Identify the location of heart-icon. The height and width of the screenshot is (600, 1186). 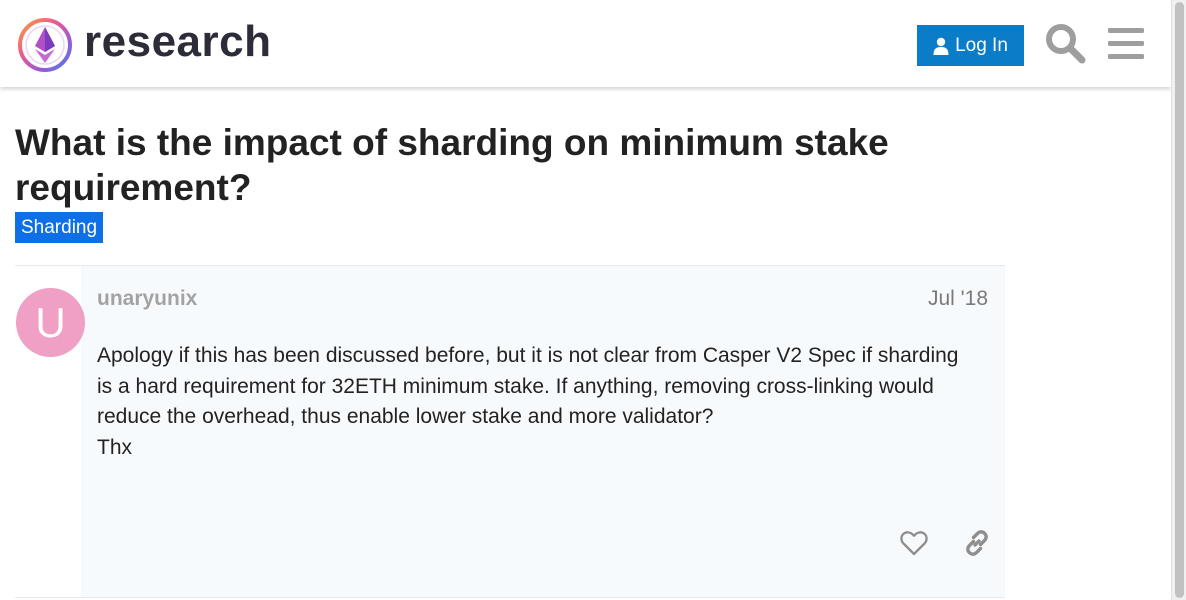
(914, 543).